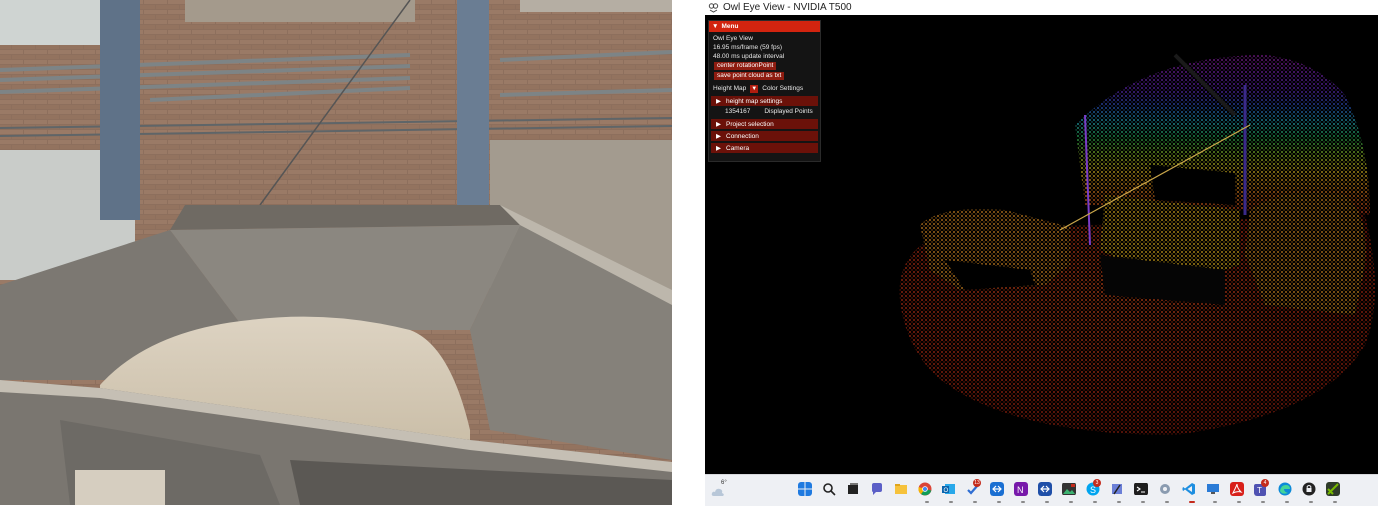 The height and width of the screenshot is (506, 1378). I want to click on section-label: Camera, so click(738, 148).